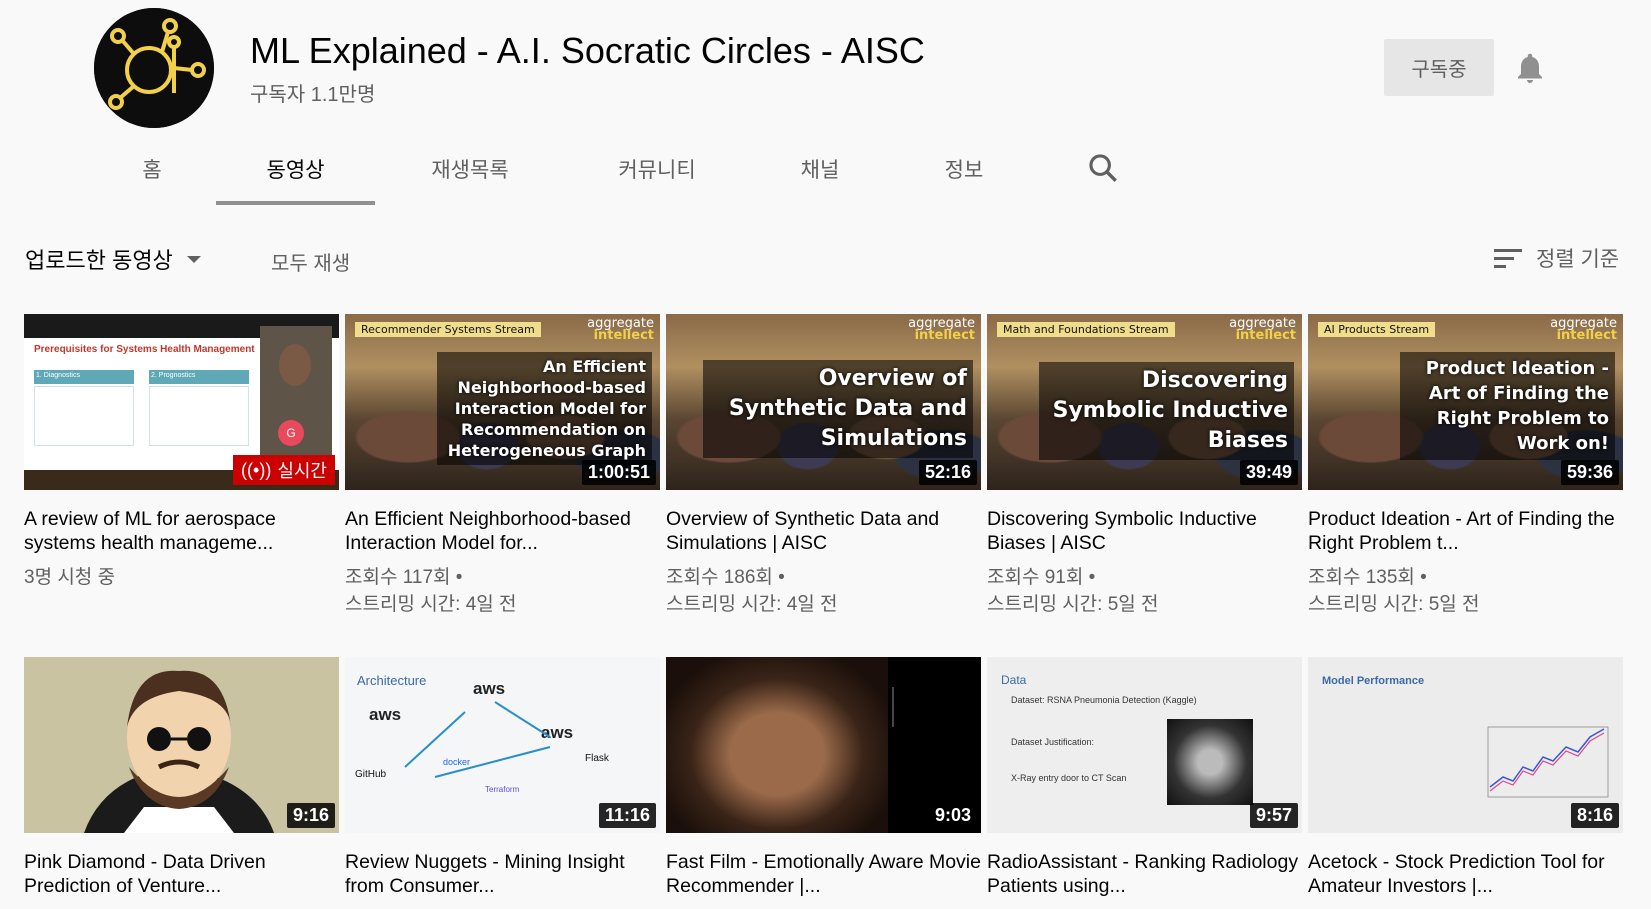 The image size is (1651, 909). I want to click on slide-col1: 1. Diagnostics, so click(84, 377).